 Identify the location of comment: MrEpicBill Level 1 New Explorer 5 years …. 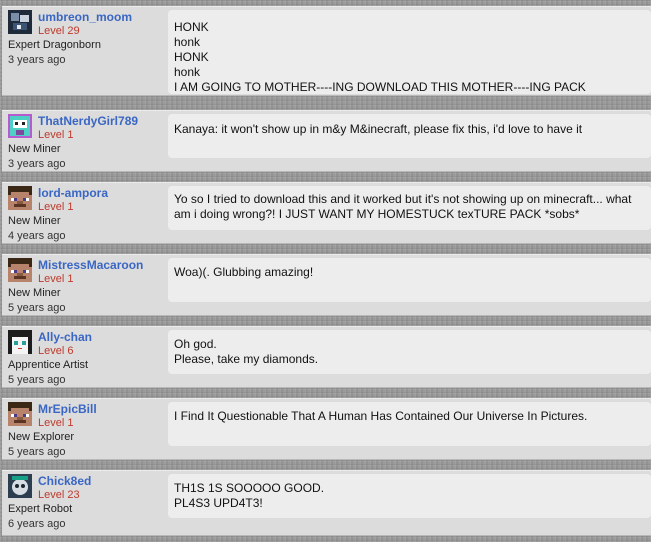
(326, 429).